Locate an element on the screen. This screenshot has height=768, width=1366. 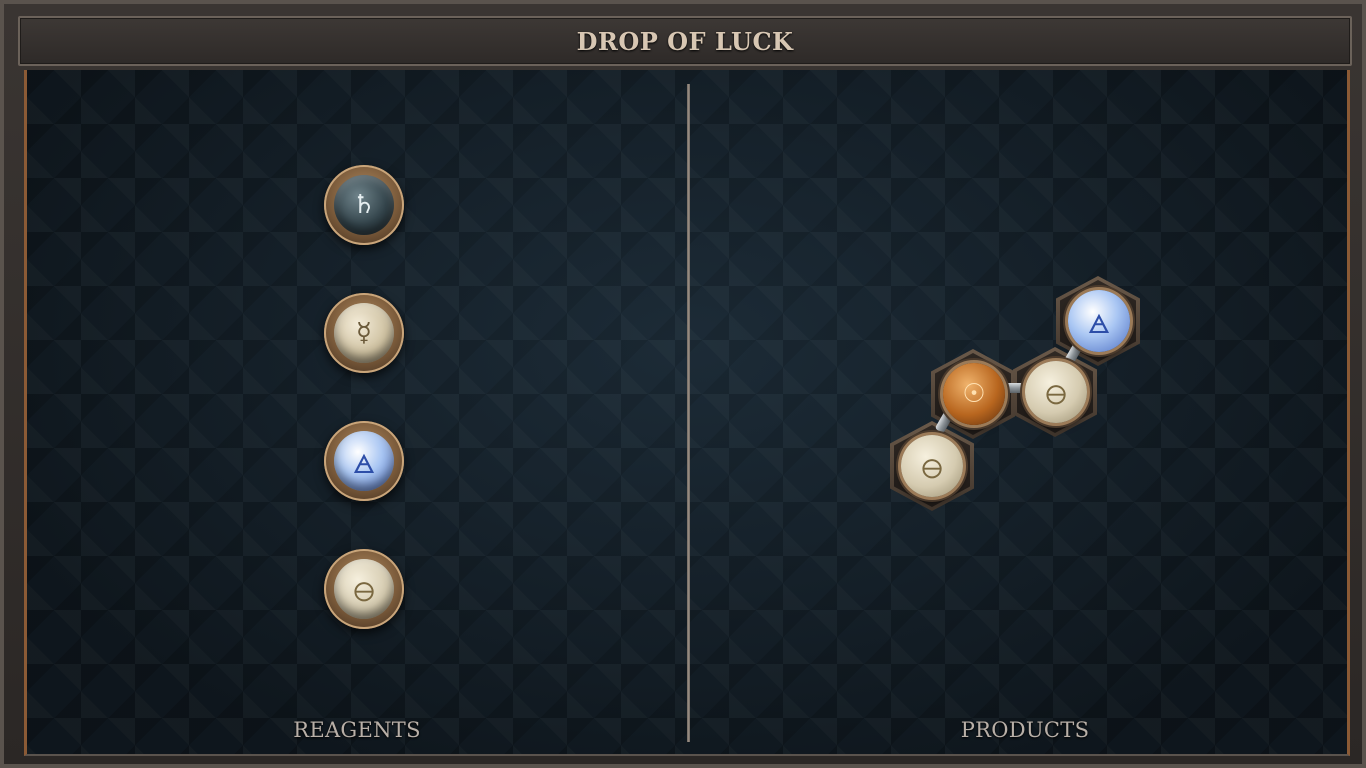
reagents-label: REAGENTS is located at coordinates (357, 730).